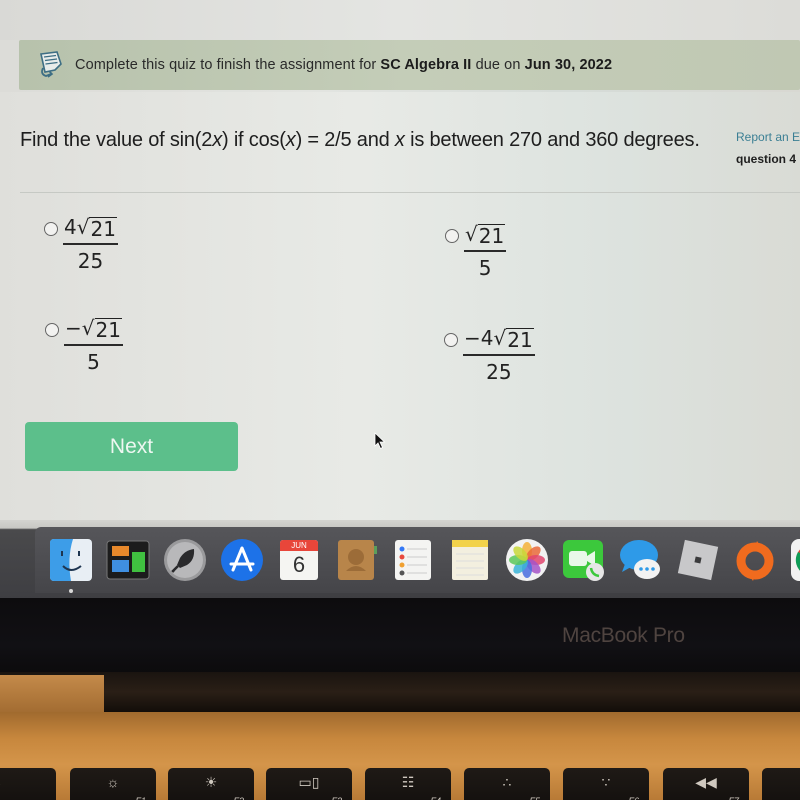  I want to click on next-button: Next, so click(131, 446).